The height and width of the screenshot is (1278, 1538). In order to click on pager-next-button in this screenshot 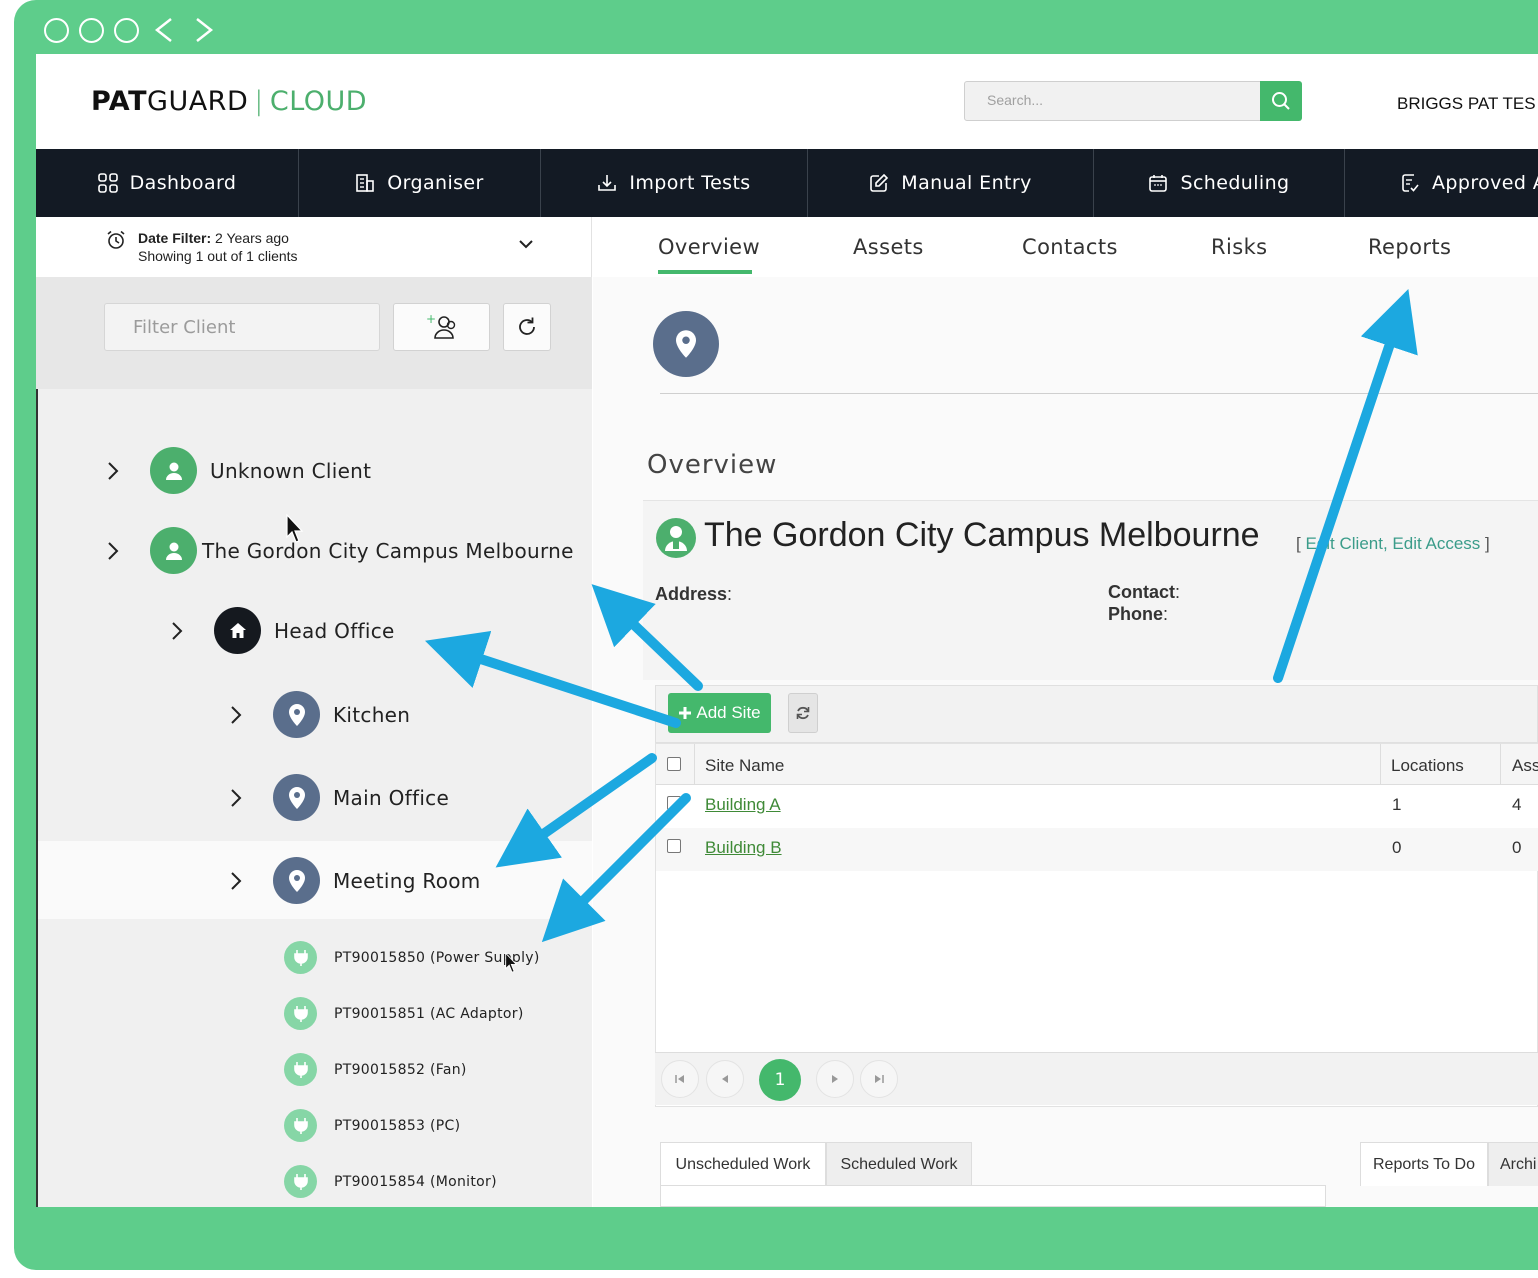, I will do `click(835, 1079)`.